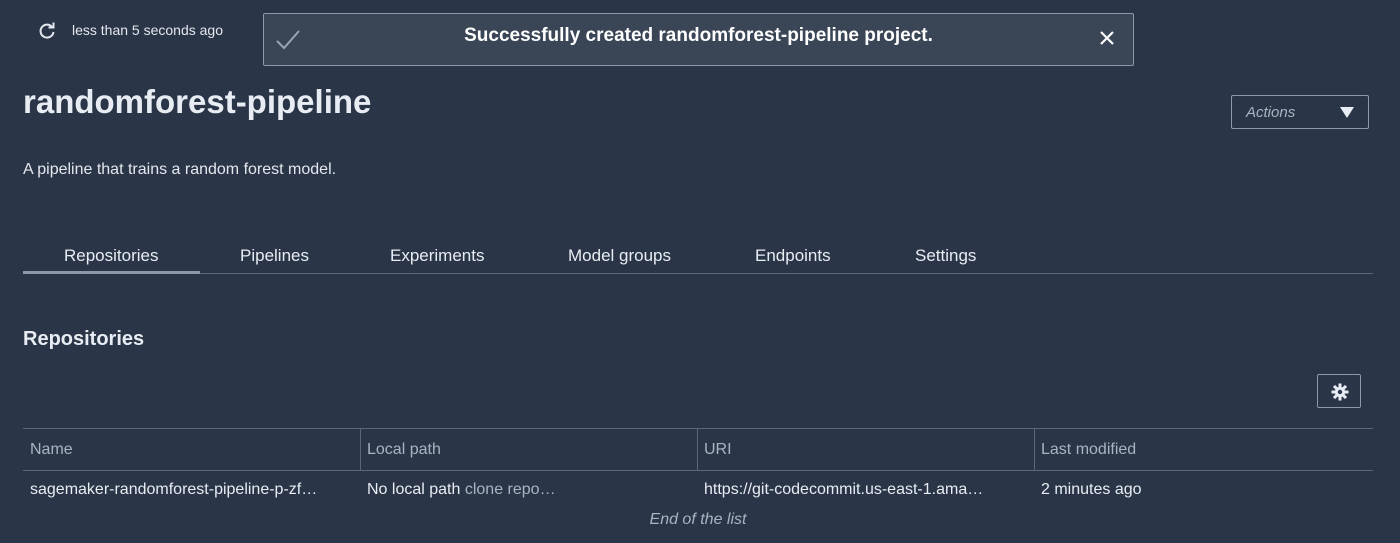 The height and width of the screenshot is (543, 1400). I want to click on actions-label: Actions, so click(1271, 112).